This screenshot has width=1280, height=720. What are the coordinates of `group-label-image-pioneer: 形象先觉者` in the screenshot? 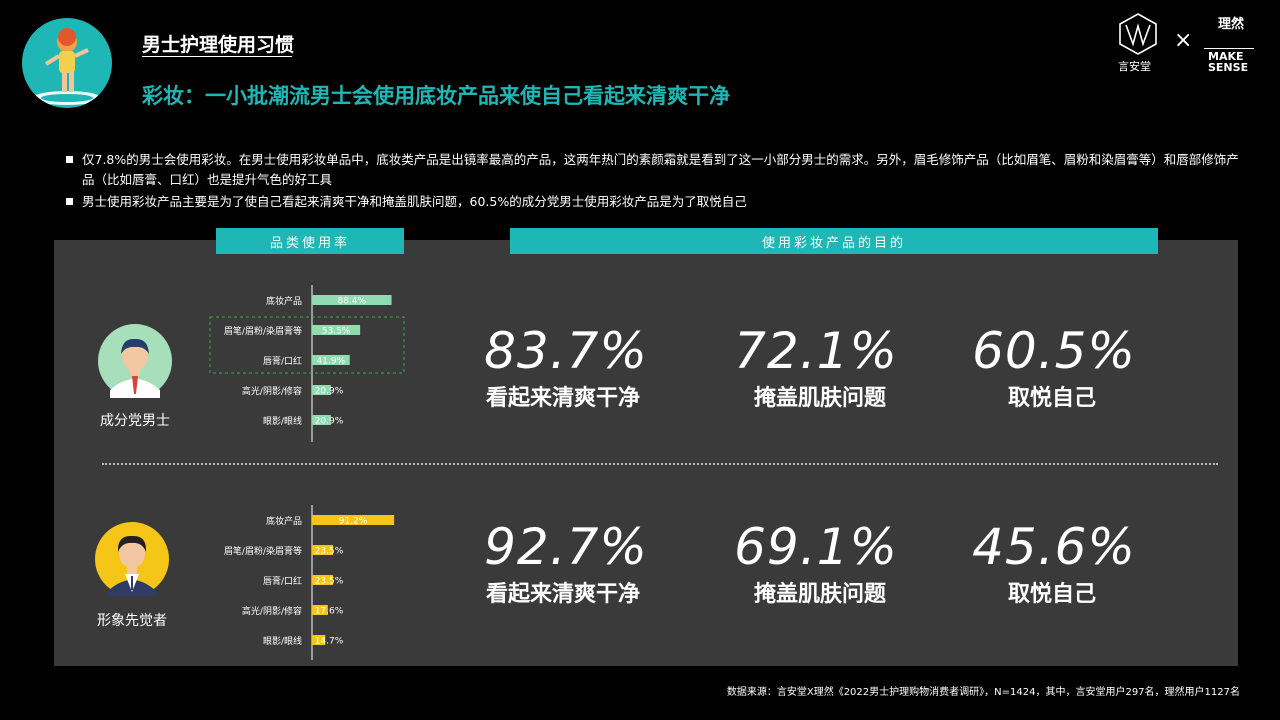 It's located at (132, 621).